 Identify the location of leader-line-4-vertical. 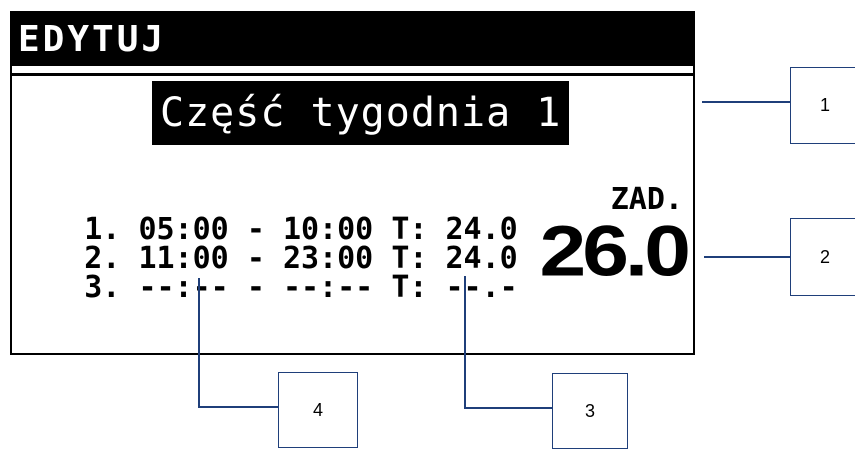
(199, 343).